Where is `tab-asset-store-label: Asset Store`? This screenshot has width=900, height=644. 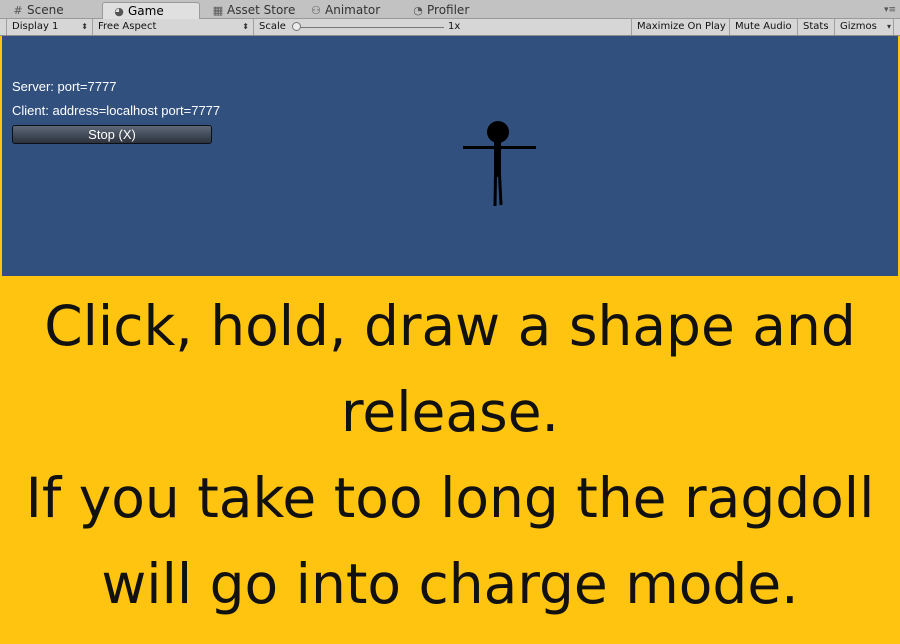
tab-asset-store-label: Asset Store is located at coordinates (261, 10).